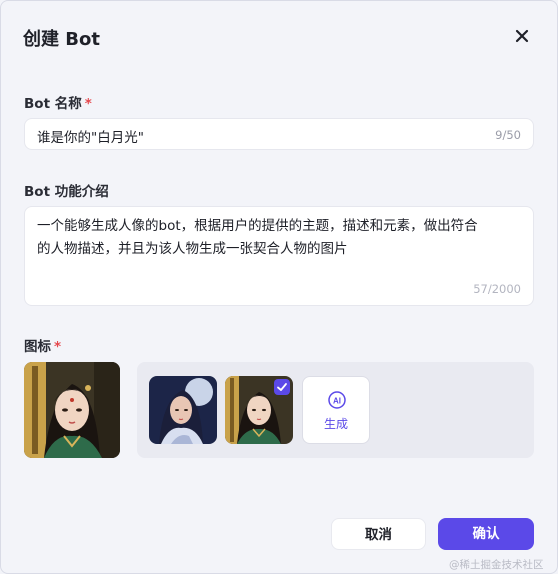 This screenshot has height=574, width=558. Describe the element at coordinates (90, 138) in the screenshot. I see `bot-name-value: 谁是你的"白月光"` at that location.